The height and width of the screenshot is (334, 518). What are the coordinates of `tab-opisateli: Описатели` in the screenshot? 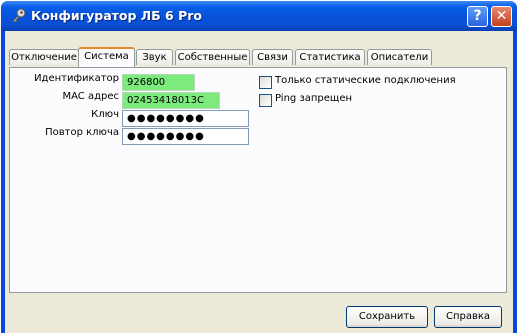 It's located at (399, 57).